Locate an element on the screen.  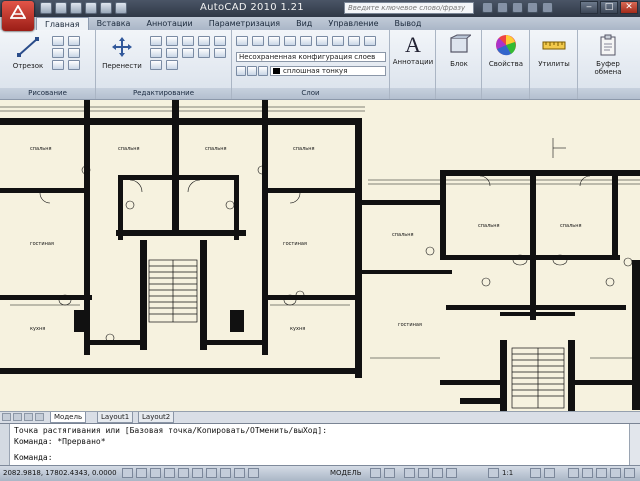
annotation-button: A Аннотации is located at coordinates (413, 50).